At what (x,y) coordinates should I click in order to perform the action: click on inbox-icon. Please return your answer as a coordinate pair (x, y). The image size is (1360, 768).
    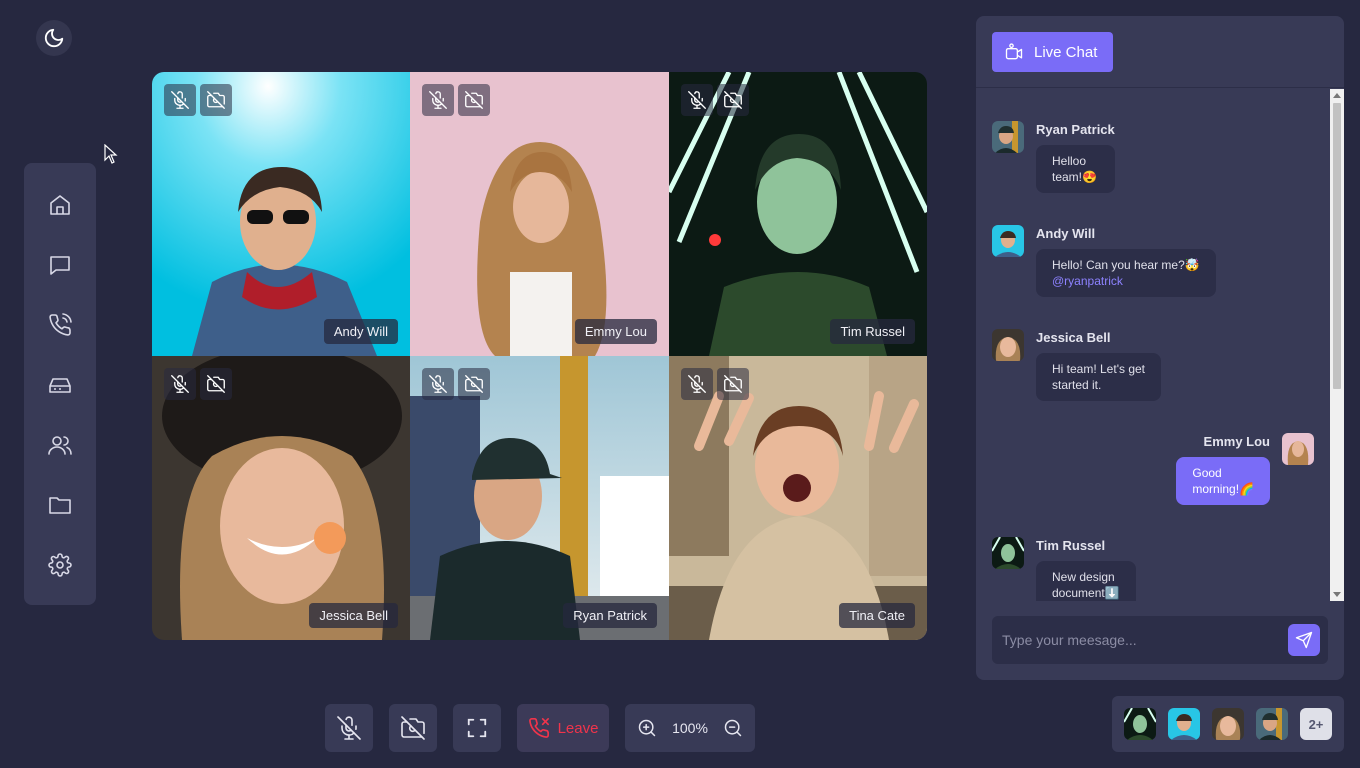
    Looking at the image, I should click on (60, 385).